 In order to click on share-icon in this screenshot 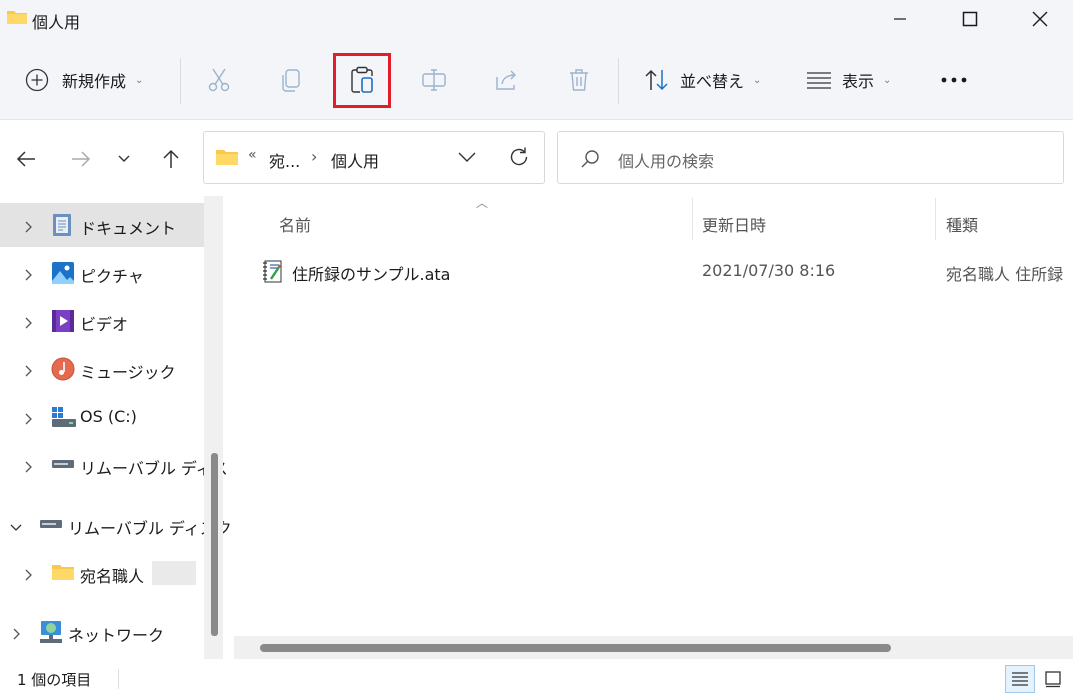, I will do `click(506, 80)`.